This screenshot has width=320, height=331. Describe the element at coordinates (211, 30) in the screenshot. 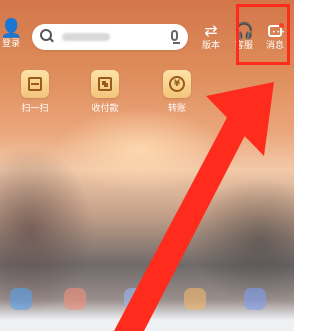

I see `swap-icon: ⇄` at that location.